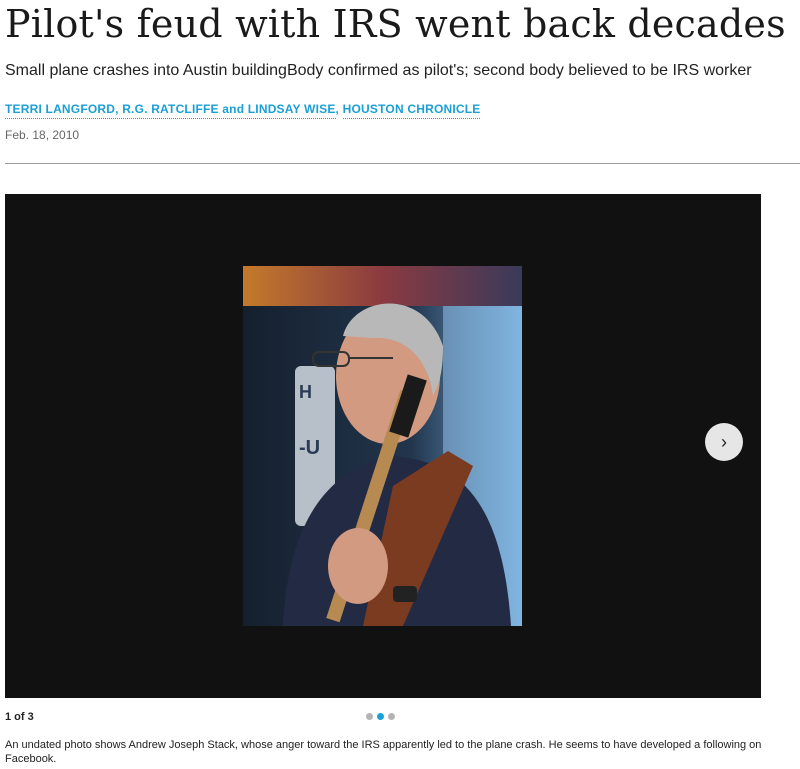  What do you see at coordinates (305, 392) in the screenshot?
I see `svg-text: H` at bounding box center [305, 392].